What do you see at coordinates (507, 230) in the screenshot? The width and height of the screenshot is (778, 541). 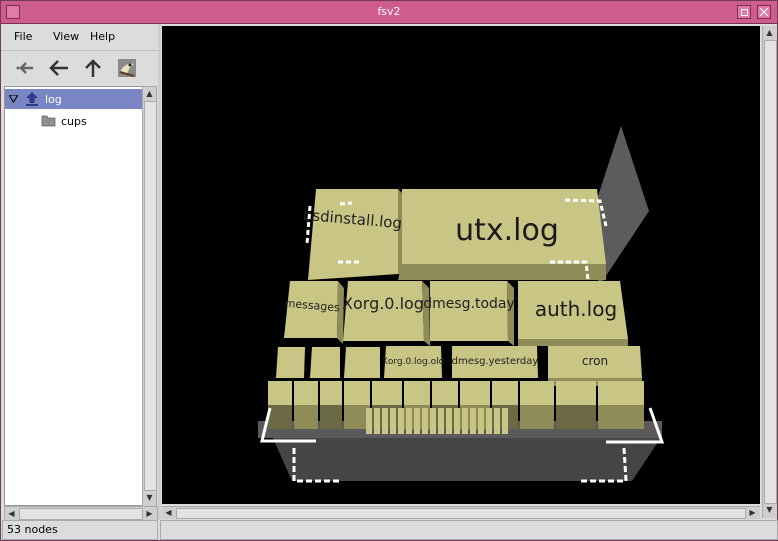 I see `label-utx: utx.log` at bounding box center [507, 230].